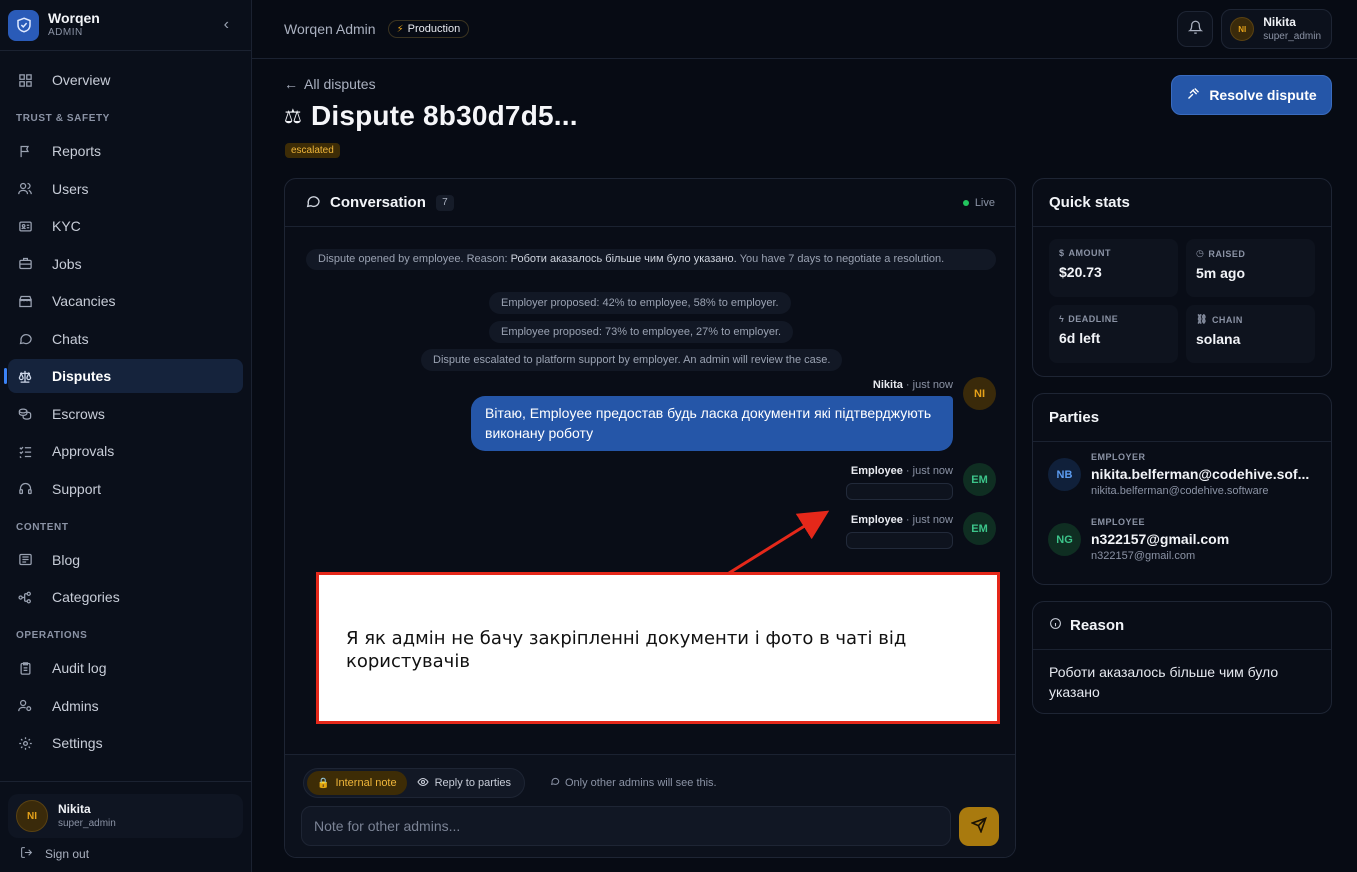 The width and height of the screenshot is (1357, 872). Describe the element at coordinates (66, 226) in the screenshot. I see `sidebar-item-label: KYC` at that location.